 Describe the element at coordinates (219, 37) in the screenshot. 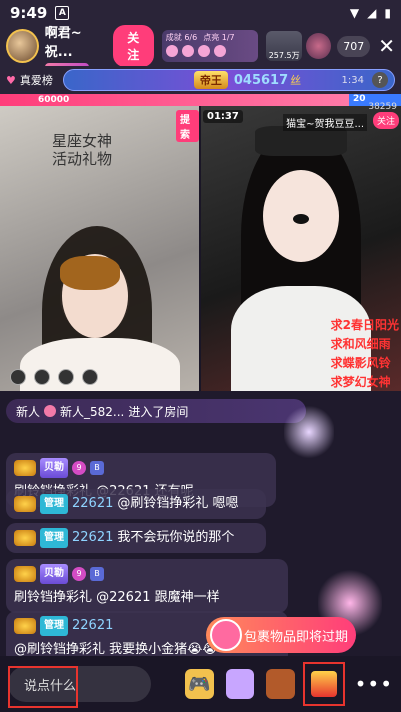

I see `light-up-text: 点亮 1/7` at that location.